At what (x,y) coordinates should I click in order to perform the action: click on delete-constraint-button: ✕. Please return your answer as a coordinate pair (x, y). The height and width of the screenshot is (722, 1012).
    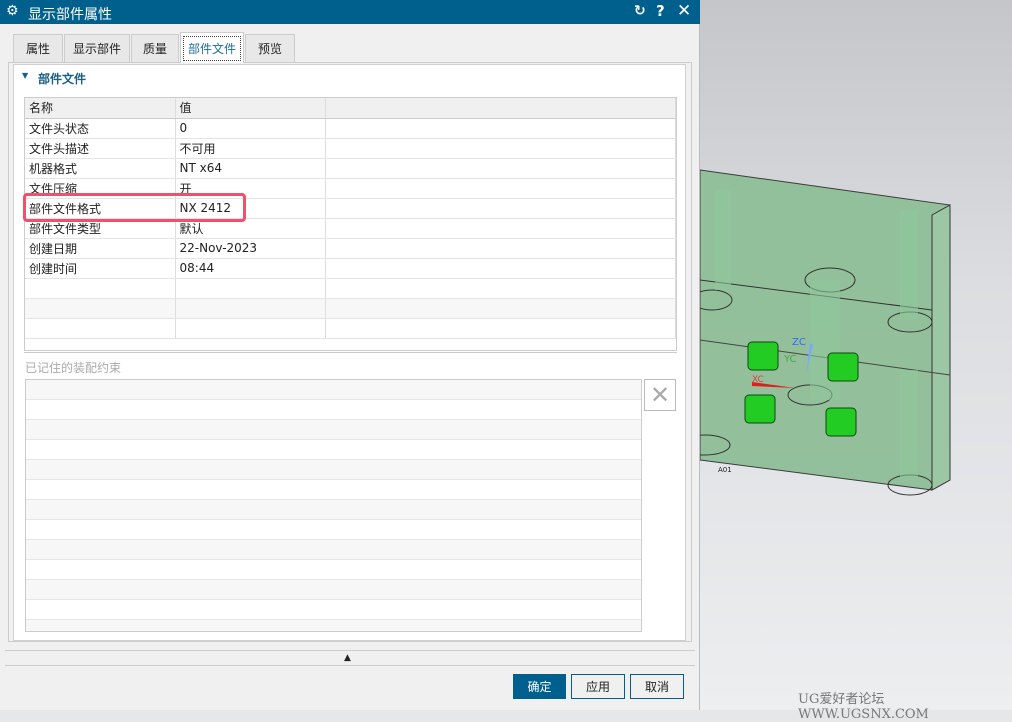
    Looking at the image, I should click on (660, 395).